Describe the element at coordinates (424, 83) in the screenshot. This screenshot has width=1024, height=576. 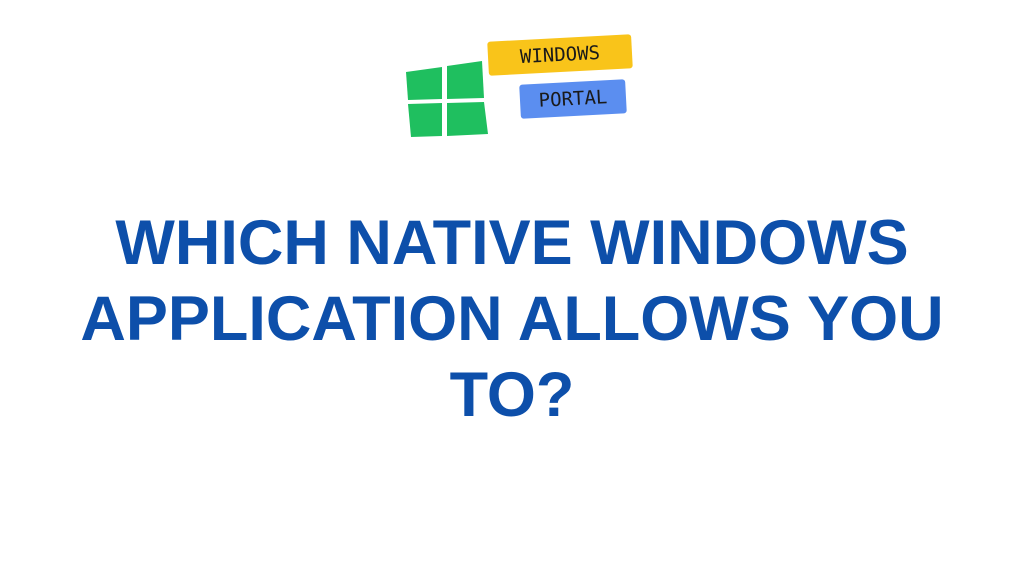
I see `windows-tile-top-left` at that location.